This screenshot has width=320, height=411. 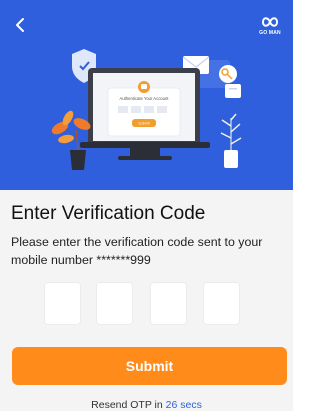 What do you see at coordinates (270, 22) in the screenshot?
I see `infinity-loop-icon` at bounding box center [270, 22].